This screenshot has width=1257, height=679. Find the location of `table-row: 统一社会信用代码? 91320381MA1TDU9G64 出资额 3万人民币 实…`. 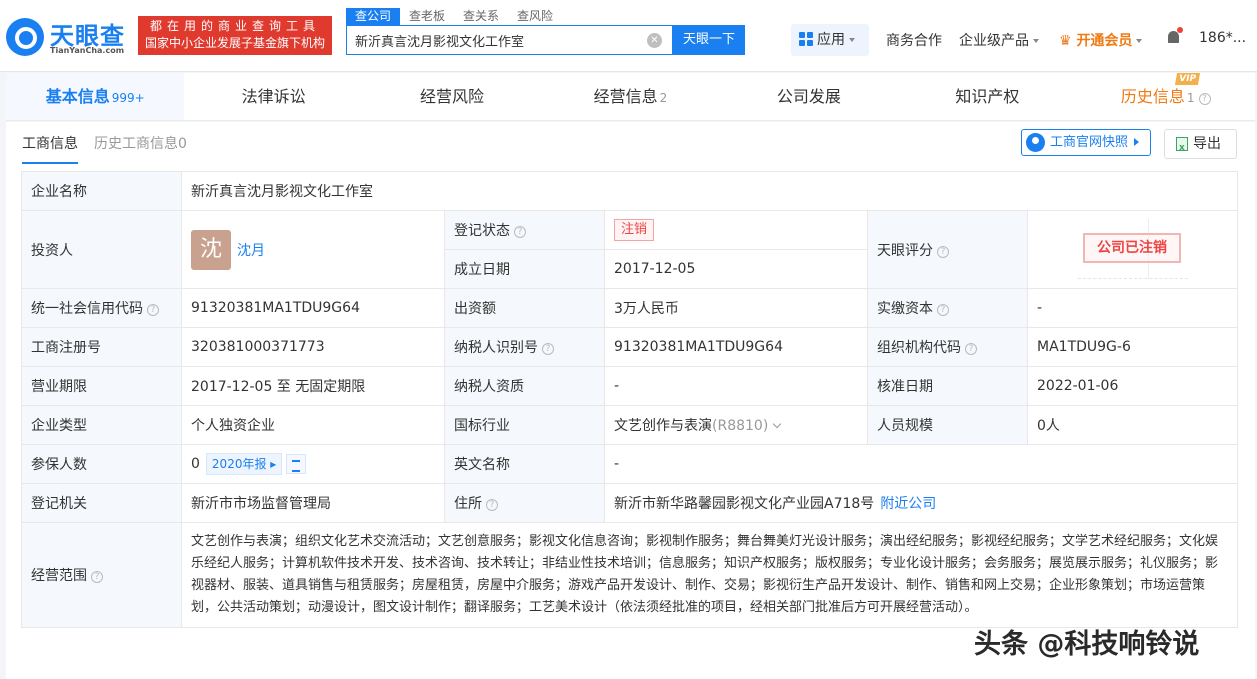

table-row: 统一社会信用代码? 91320381MA1TDU9G64 出资额 3万人民币 实… is located at coordinates (630, 308).